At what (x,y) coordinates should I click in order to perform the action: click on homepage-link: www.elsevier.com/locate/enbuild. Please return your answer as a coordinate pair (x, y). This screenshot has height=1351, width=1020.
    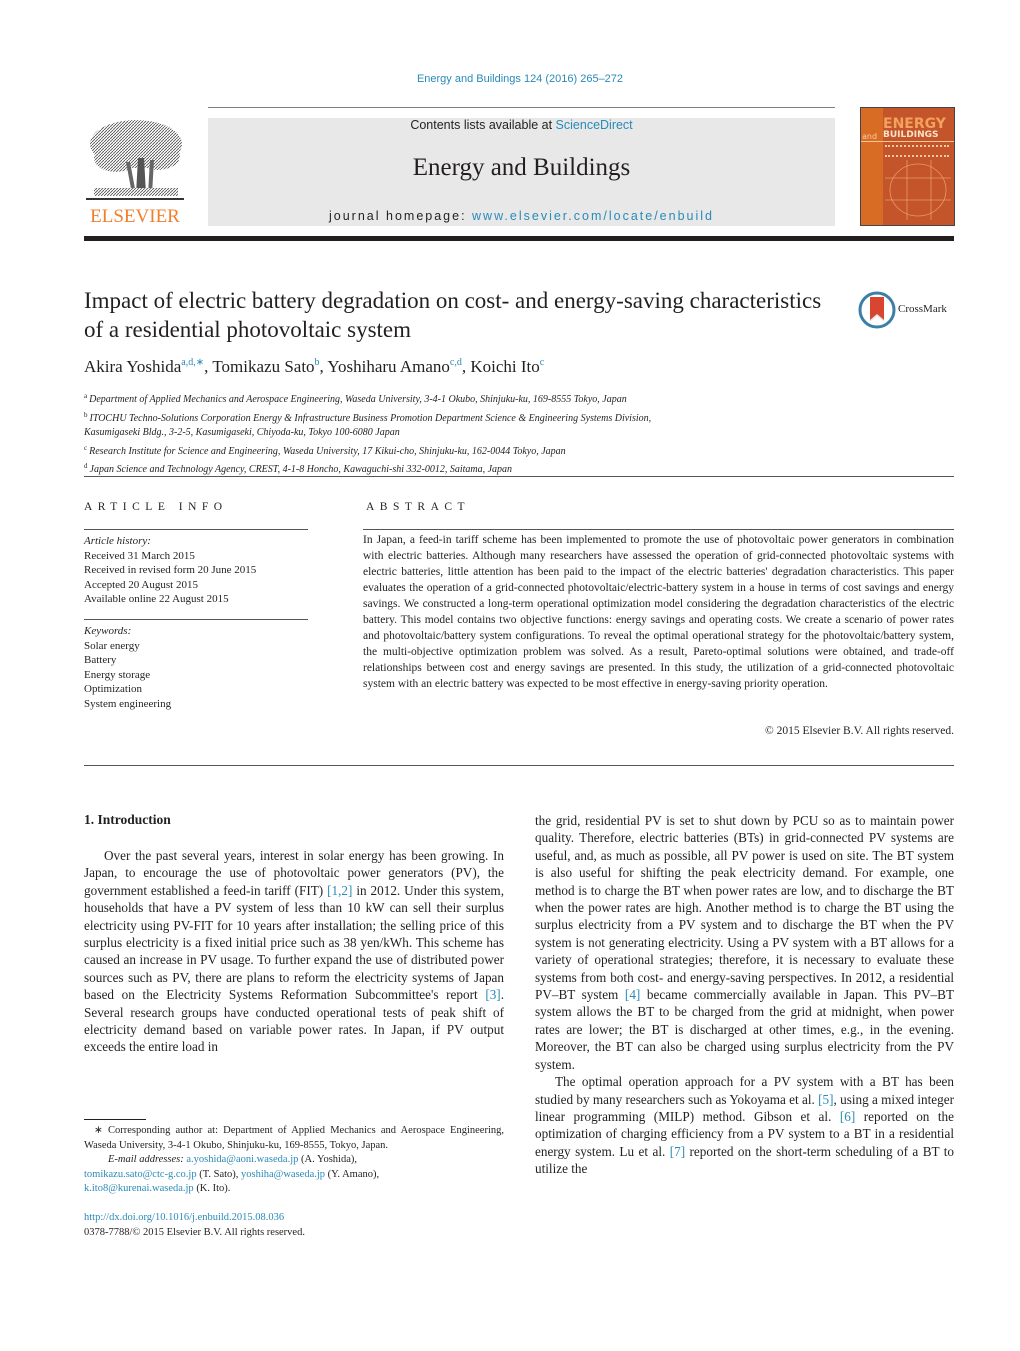
    Looking at the image, I should click on (593, 216).